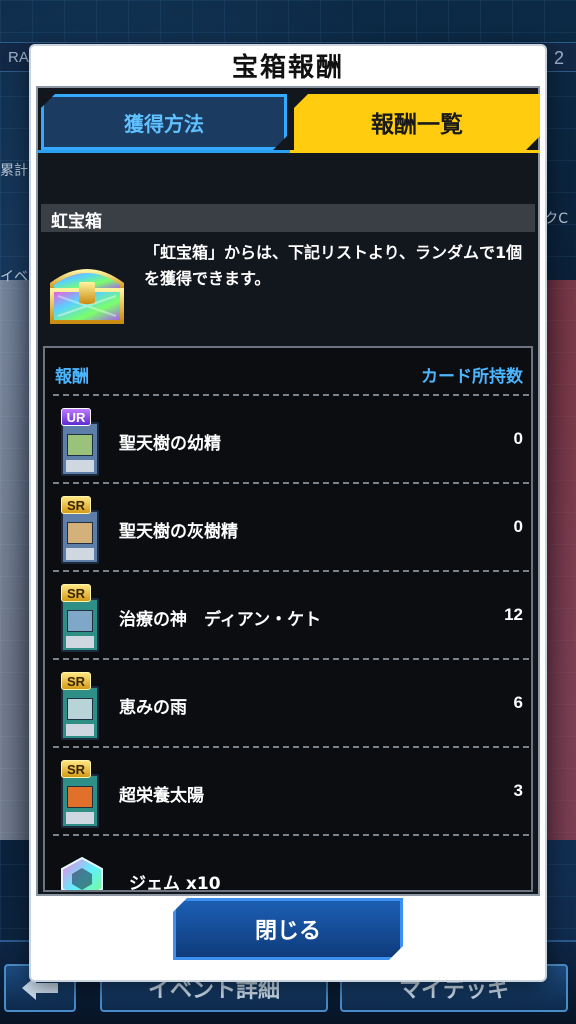 Image resolution: width=576 pixels, height=1024 pixels. I want to click on background-left-label: 累計, so click(14, 171).